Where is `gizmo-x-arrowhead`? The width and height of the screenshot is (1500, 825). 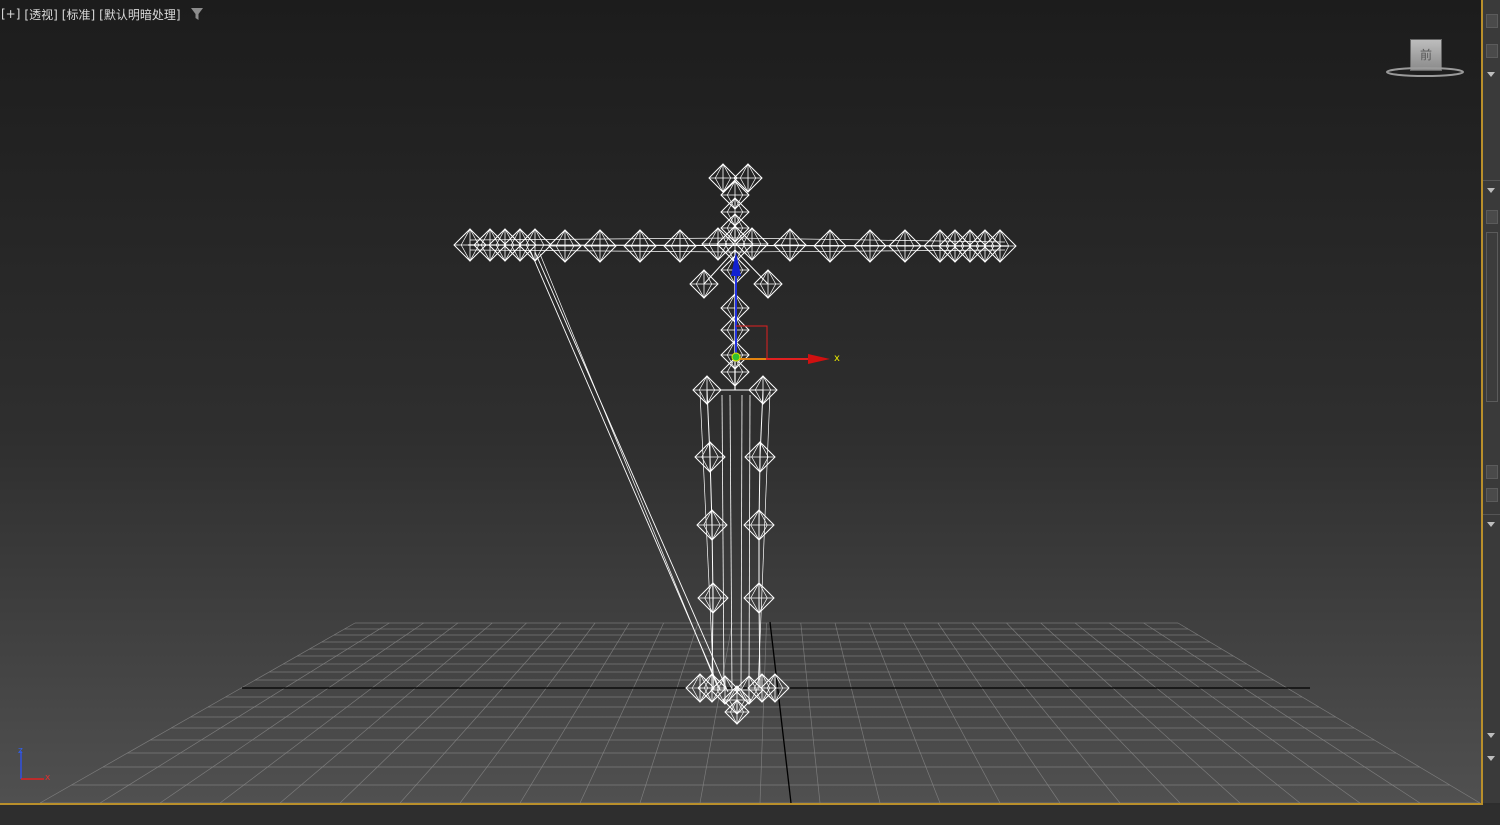
gizmo-x-arrowhead is located at coordinates (819, 359).